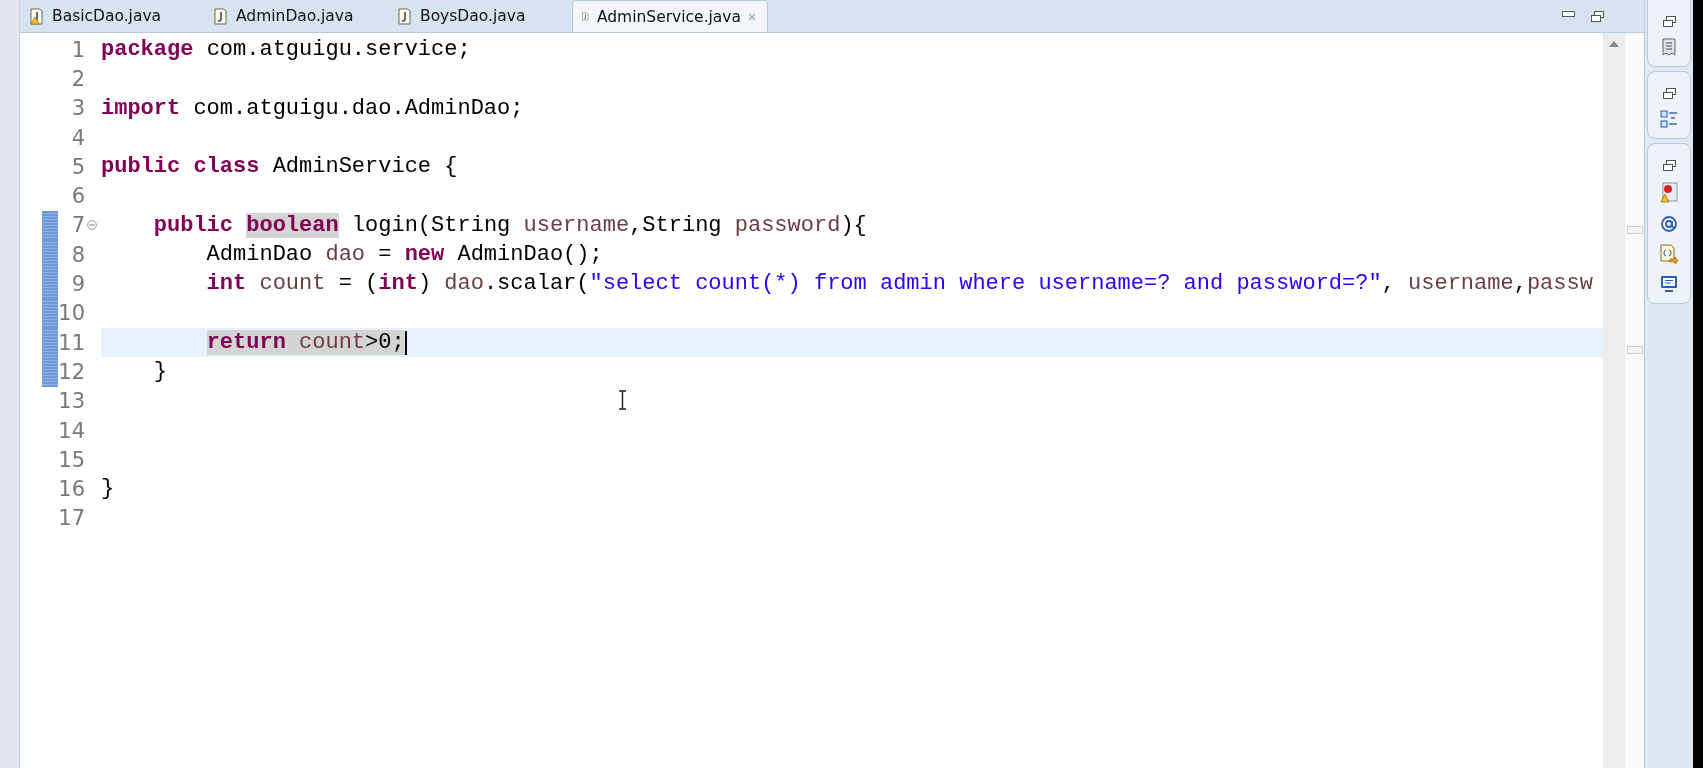 This screenshot has width=1703, height=768. I want to click on line-number: 10, so click(71, 313).